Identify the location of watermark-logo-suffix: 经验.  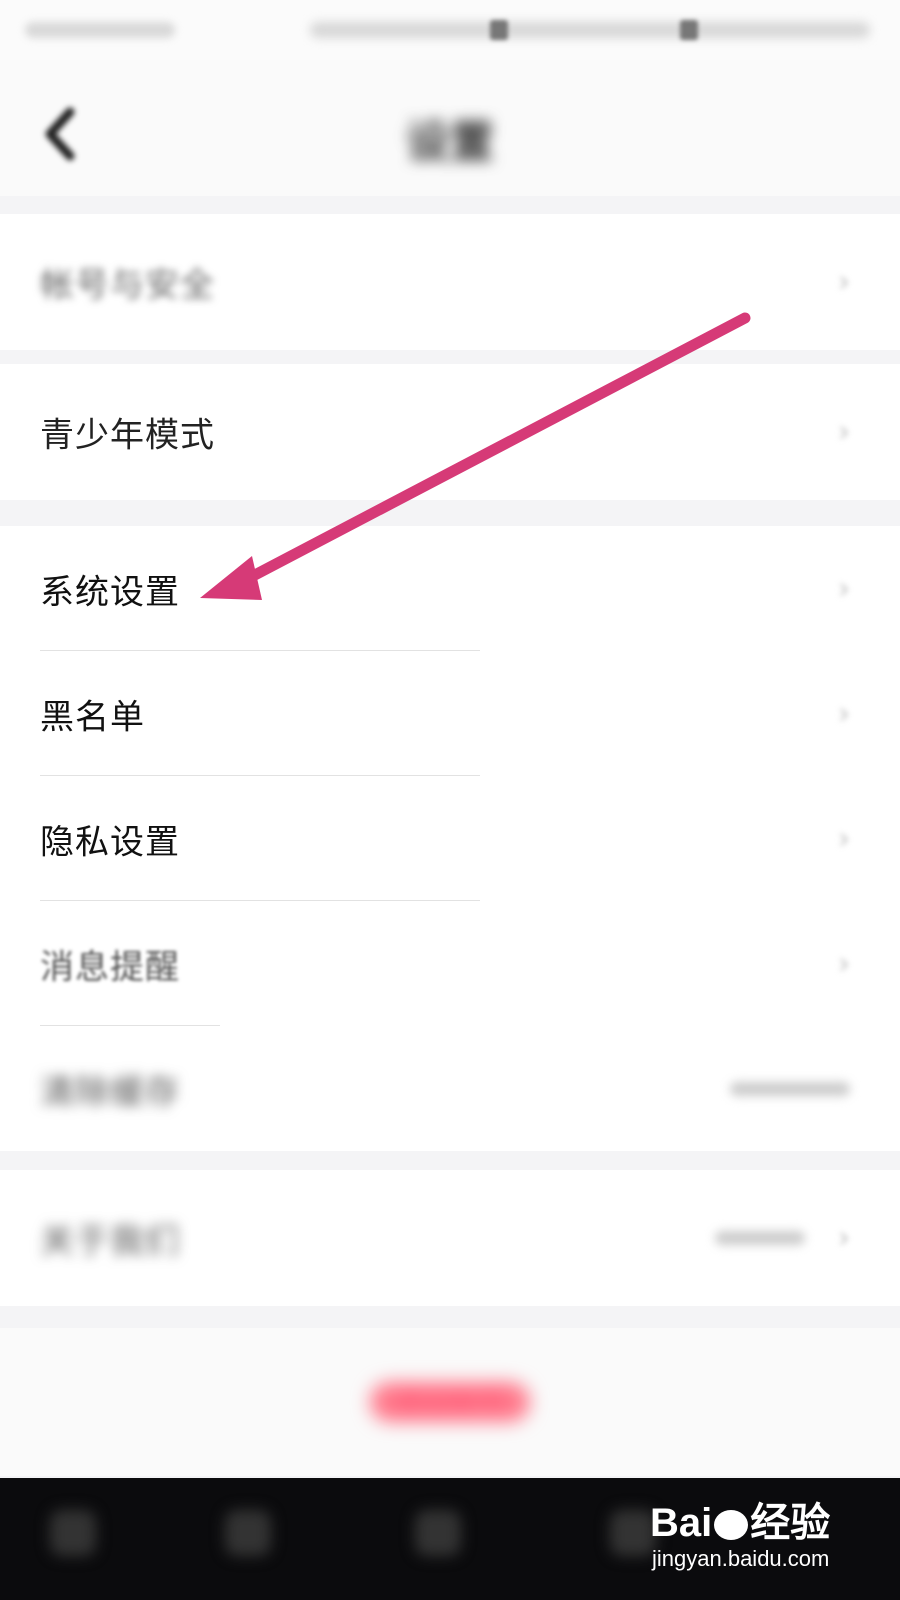
(790, 1523).